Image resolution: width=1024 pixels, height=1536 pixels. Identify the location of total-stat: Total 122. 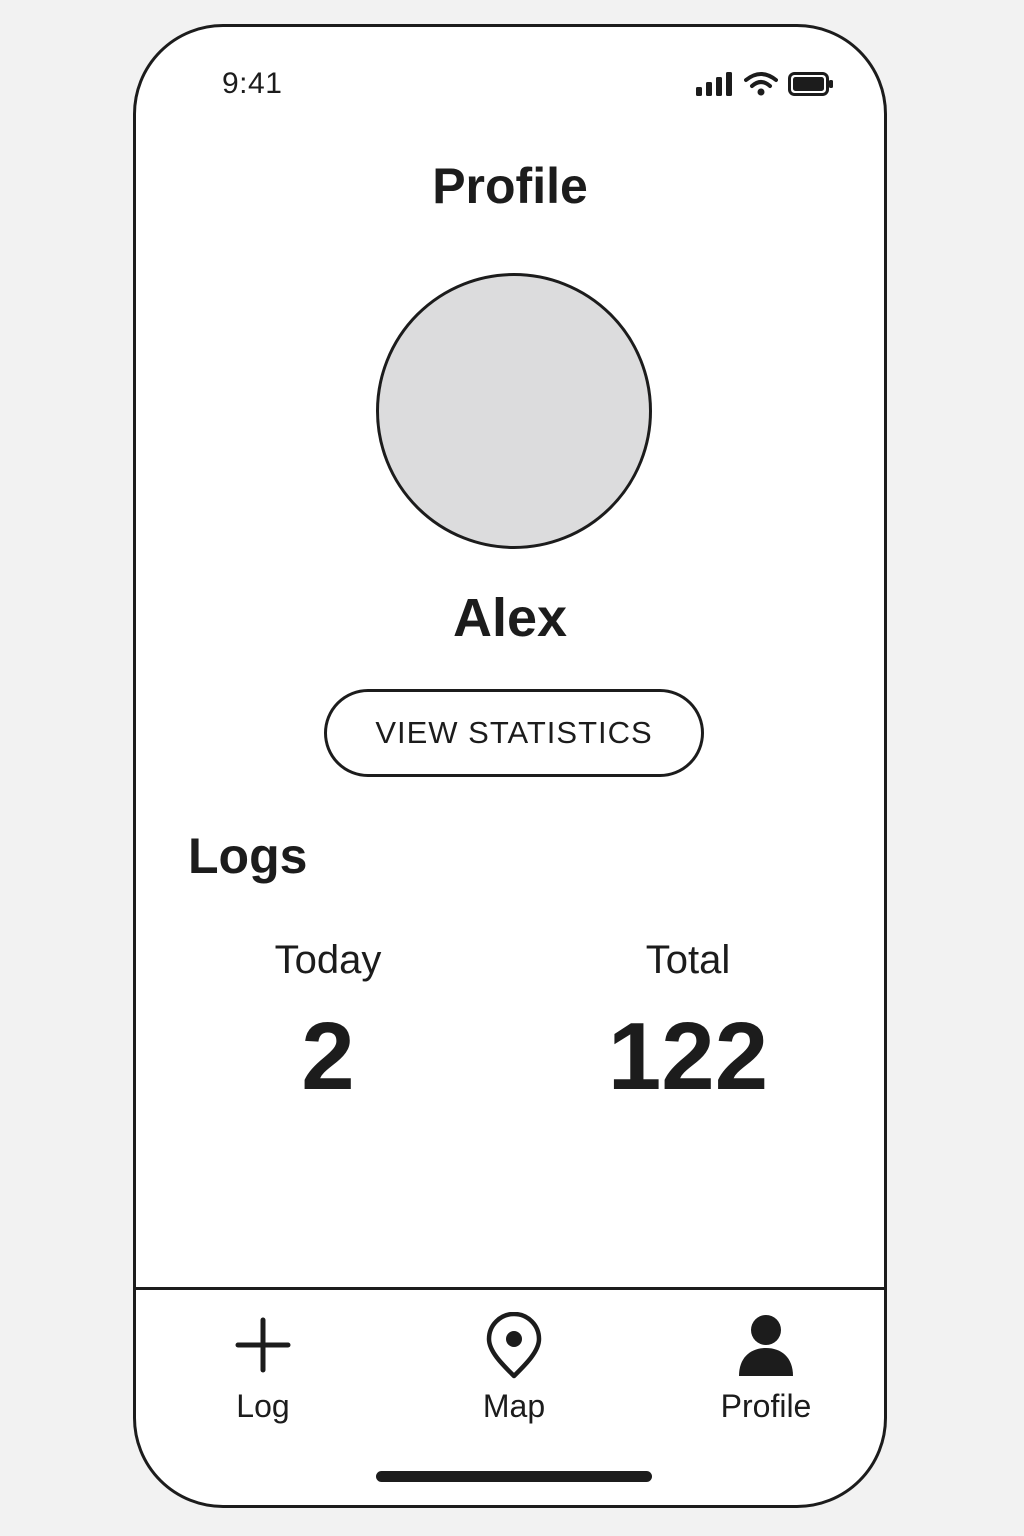
(688, 1022).